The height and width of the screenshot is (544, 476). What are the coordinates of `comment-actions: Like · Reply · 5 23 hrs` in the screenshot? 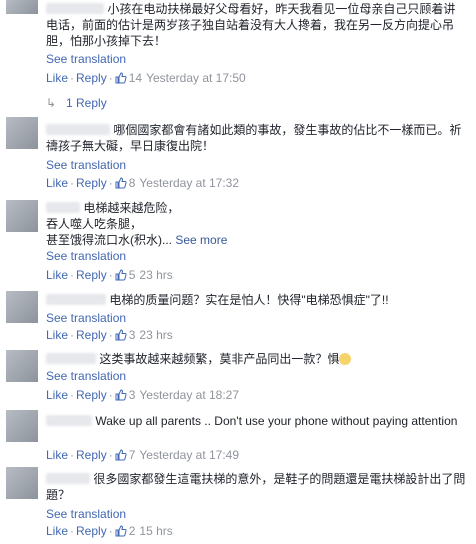 It's located at (109, 275).